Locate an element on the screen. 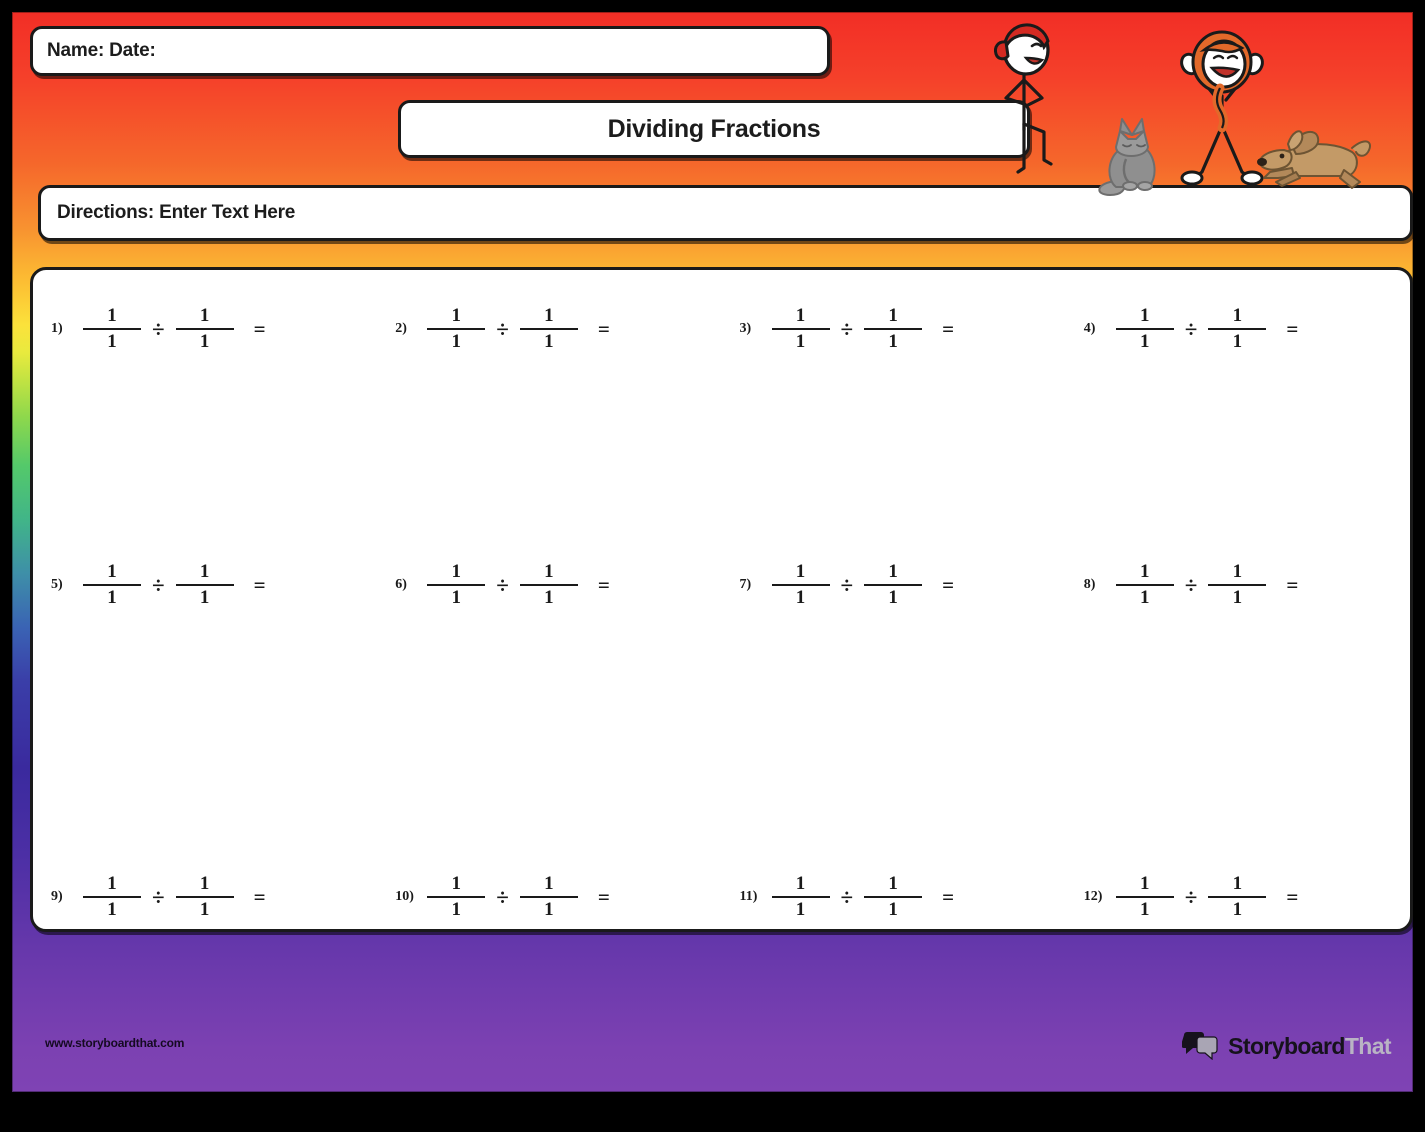  logo-word-storyboard: Storyboard is located at coordinates (1286, 1045).